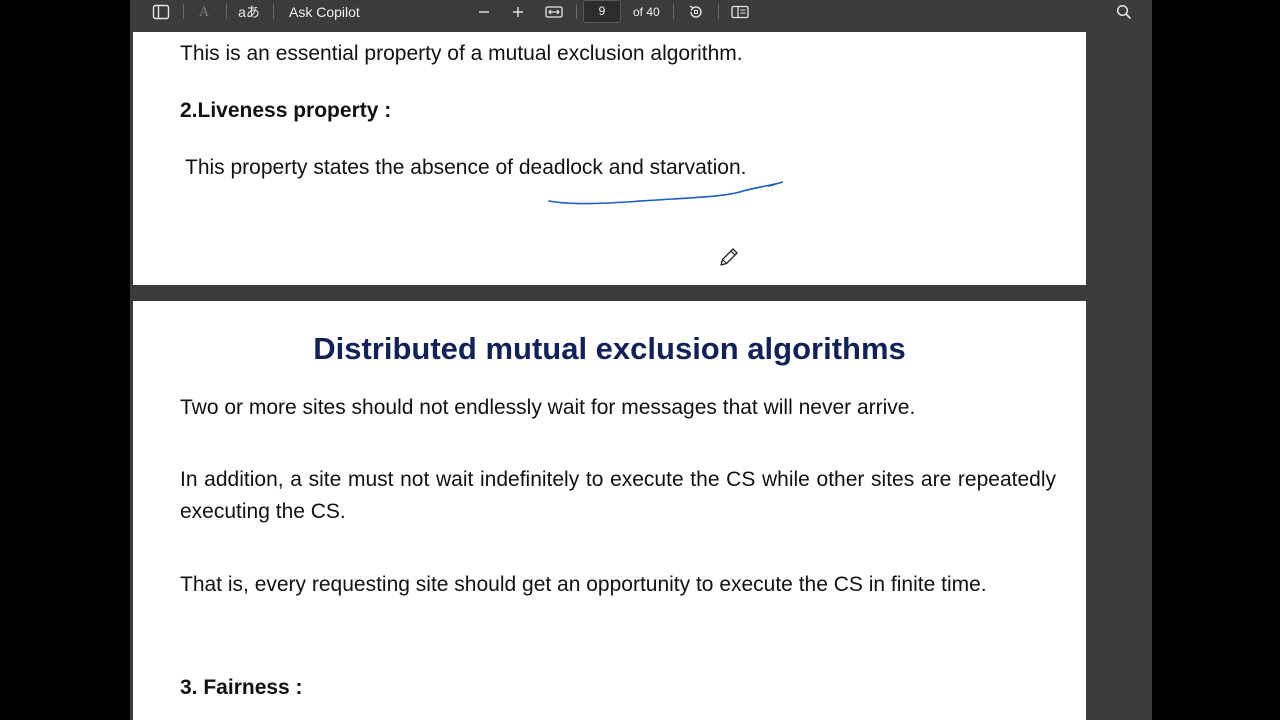 This screenshot has height=720, width=1280. I want to click on zoom-out-icon, so click(484, 12).